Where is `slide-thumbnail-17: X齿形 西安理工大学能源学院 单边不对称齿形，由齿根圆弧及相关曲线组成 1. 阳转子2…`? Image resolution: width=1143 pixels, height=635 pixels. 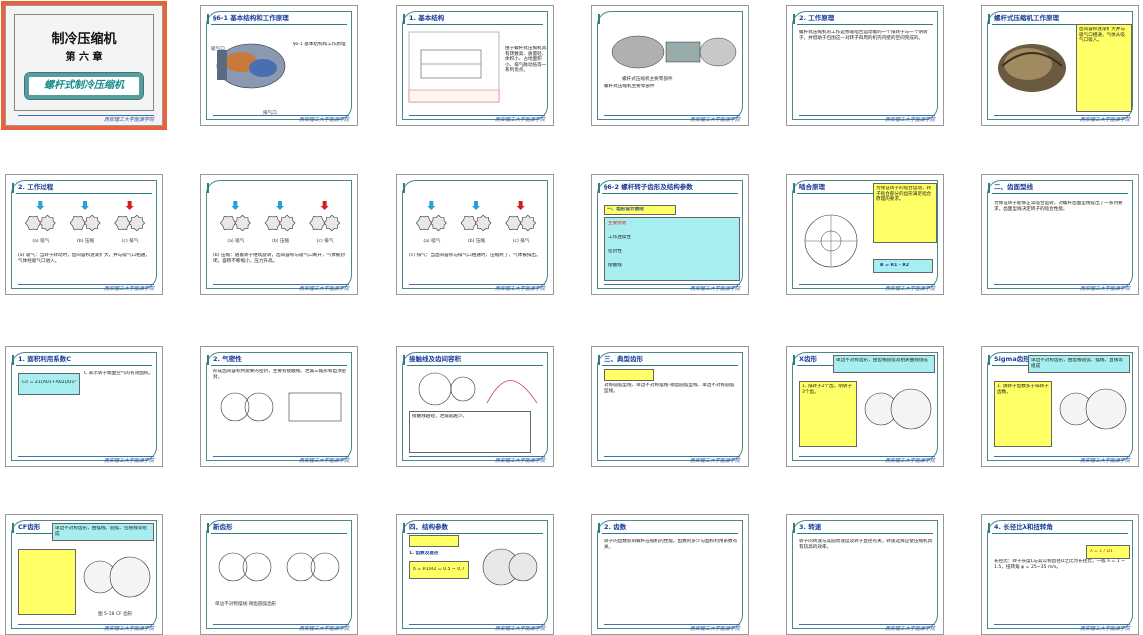 slide-thumbnail-17: X齿形 西安理工大学能源学院 单边不对称齿形，由齿根圆弧及相关曲线组成 1. 阳转子2… is located at coordinates (865, 406).